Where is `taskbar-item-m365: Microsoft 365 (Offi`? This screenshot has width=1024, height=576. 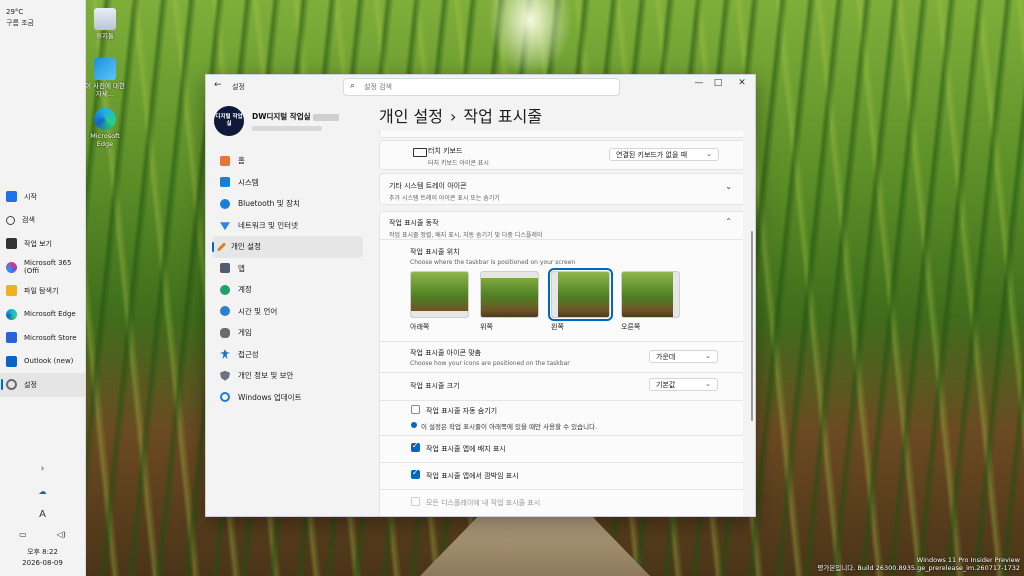 taskbar-item-m365: Microsoft 365 (Offi is located at coordinates (42, 268).